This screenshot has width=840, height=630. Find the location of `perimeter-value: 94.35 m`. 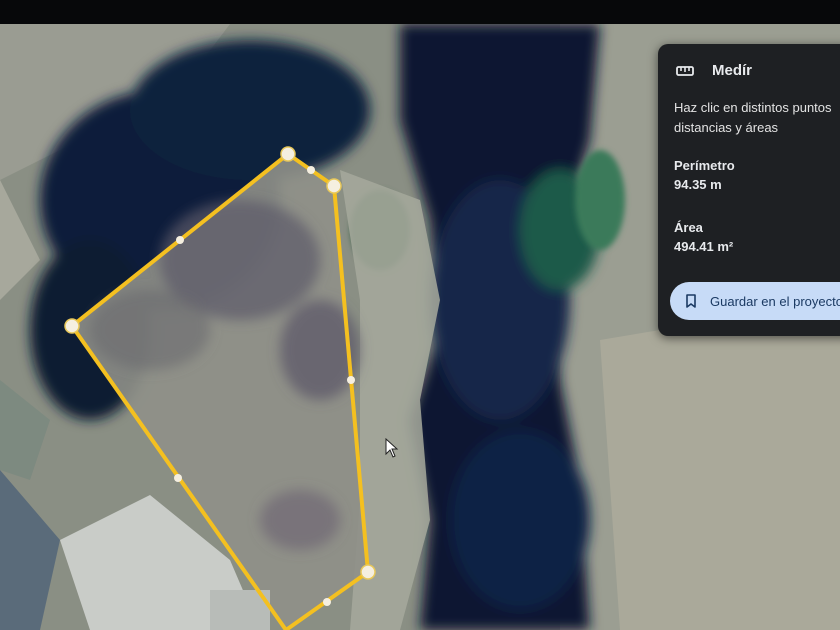

perimeter-value: 94.35 m is located at coordinates (698, 184).